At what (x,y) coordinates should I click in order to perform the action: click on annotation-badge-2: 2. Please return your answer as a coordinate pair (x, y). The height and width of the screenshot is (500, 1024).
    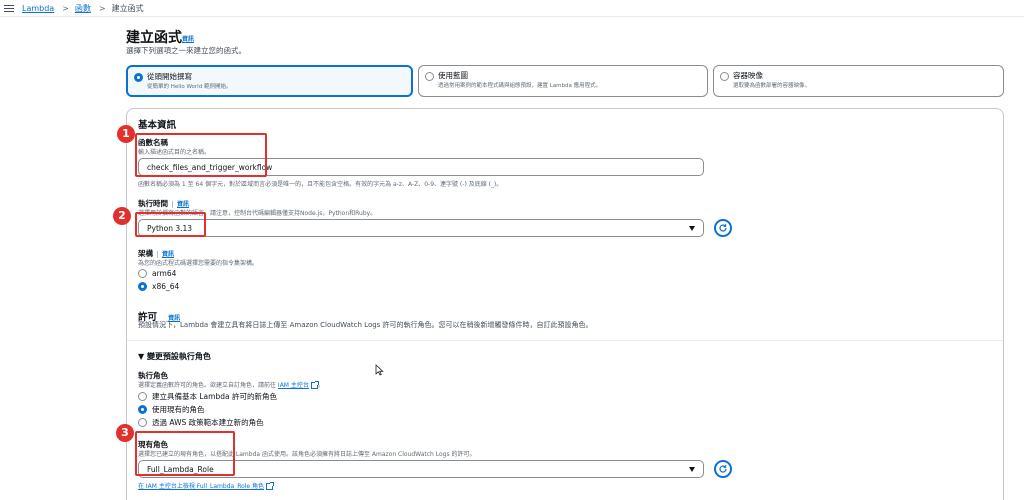
    Looking at the image, I should click on (122, 216).